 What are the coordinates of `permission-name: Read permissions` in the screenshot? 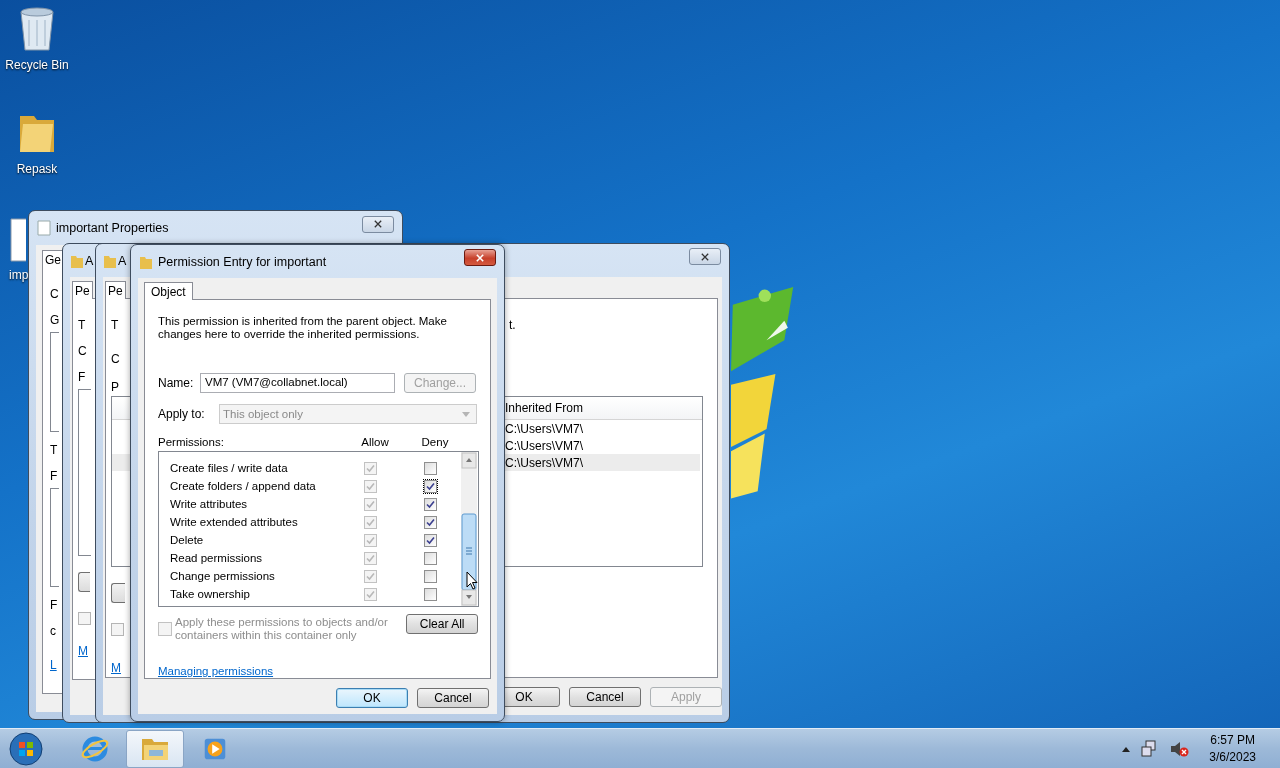 It's located at (216, 558).